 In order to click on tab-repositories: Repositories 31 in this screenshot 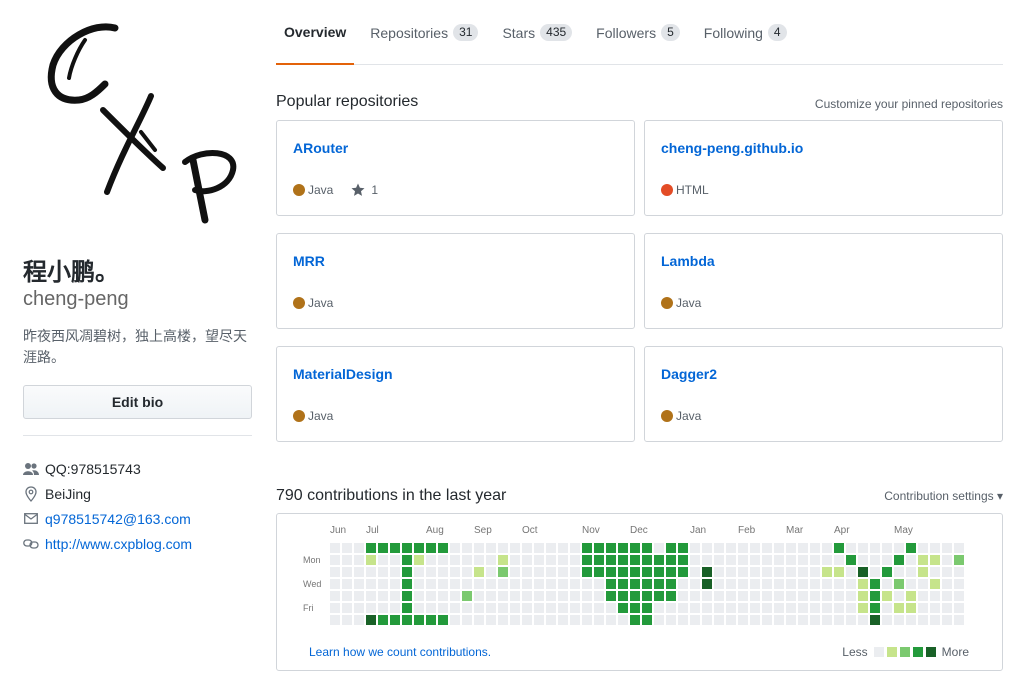, I will do `click(424, 32)`.